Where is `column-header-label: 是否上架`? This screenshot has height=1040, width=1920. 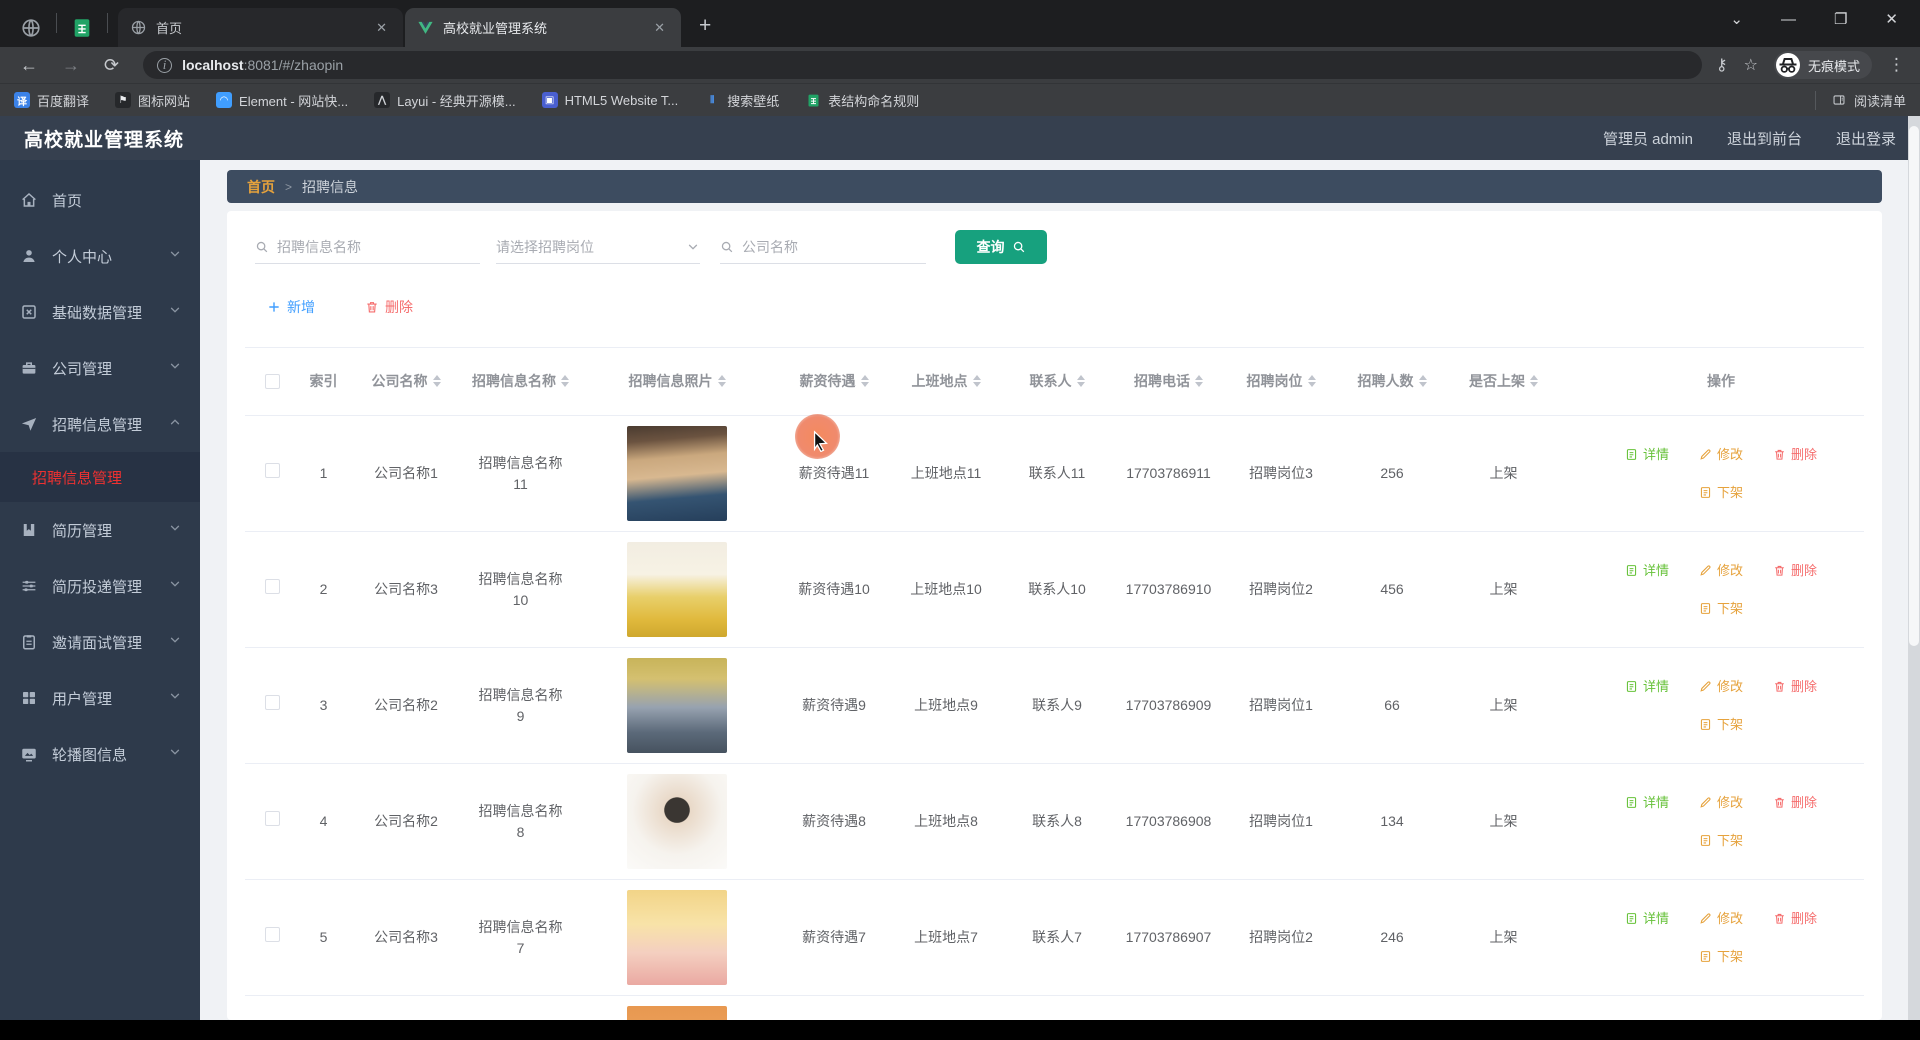 column-header-label: 是否上架 is located at coordinates (1497, 381).